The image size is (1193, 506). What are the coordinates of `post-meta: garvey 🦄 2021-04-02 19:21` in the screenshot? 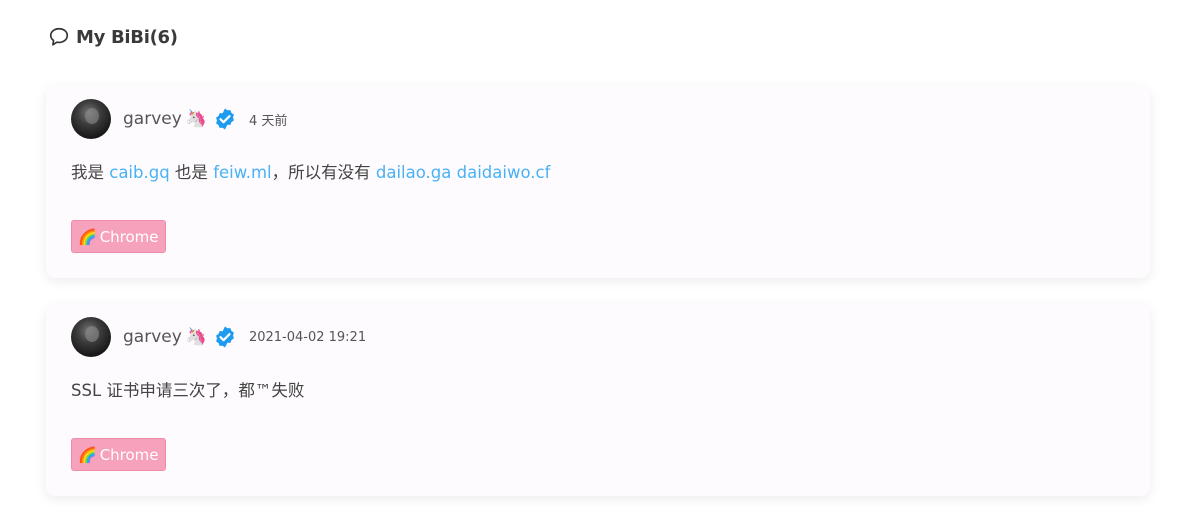 It's located at (218, 337).